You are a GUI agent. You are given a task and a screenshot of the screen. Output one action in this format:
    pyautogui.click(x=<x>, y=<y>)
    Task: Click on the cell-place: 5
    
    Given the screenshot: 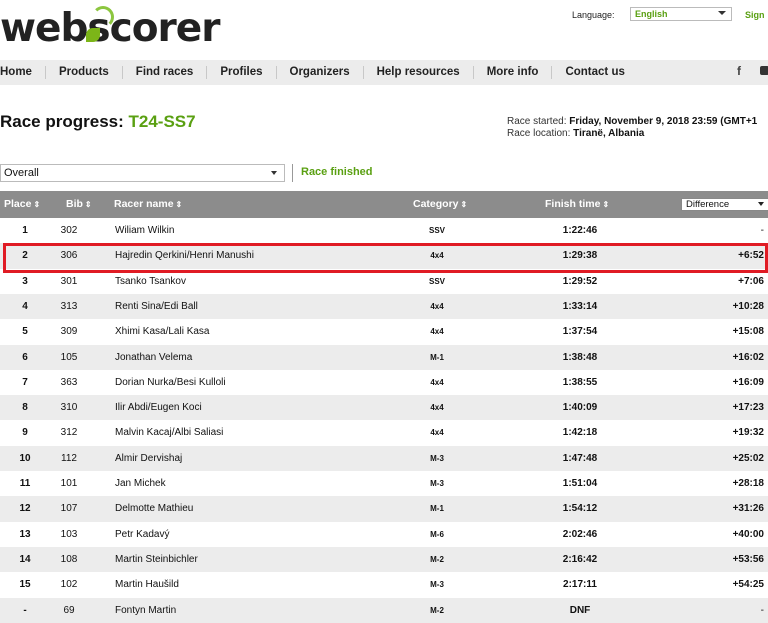 What is the action you would take?
    pyautogui.click(x=25, y=332)
    